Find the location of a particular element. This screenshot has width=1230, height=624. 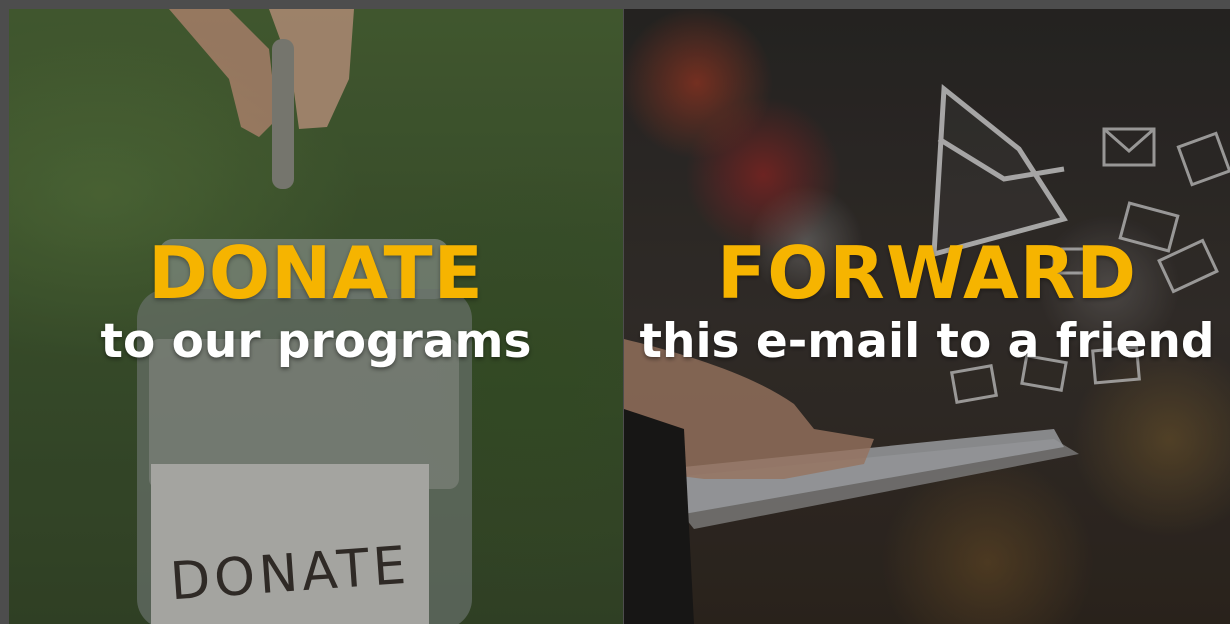

donate-subtext: to our programs is located at coordinates (316, 341).